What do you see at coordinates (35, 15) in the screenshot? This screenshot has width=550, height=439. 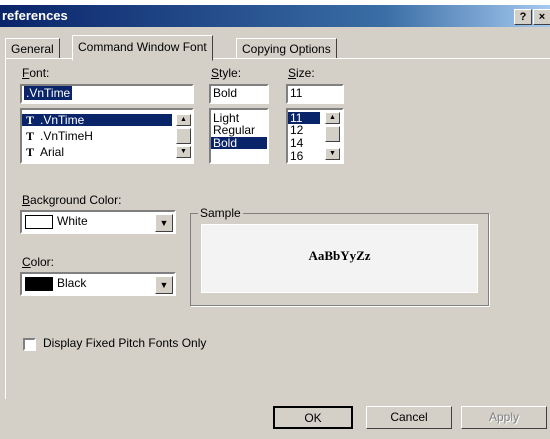 I see `window-title: references` at bounding box center [35, 15].